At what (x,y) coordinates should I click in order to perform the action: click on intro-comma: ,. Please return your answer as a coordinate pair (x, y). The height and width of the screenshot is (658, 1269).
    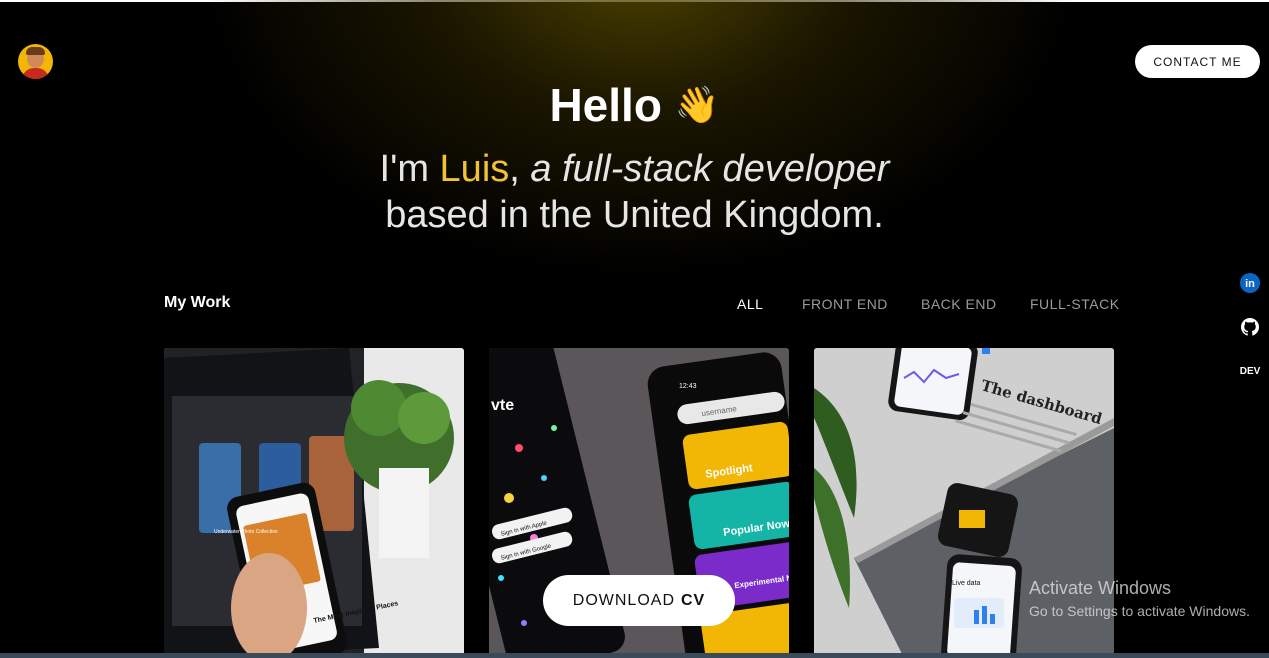
    Looking at the image, I should click on (514, 169).